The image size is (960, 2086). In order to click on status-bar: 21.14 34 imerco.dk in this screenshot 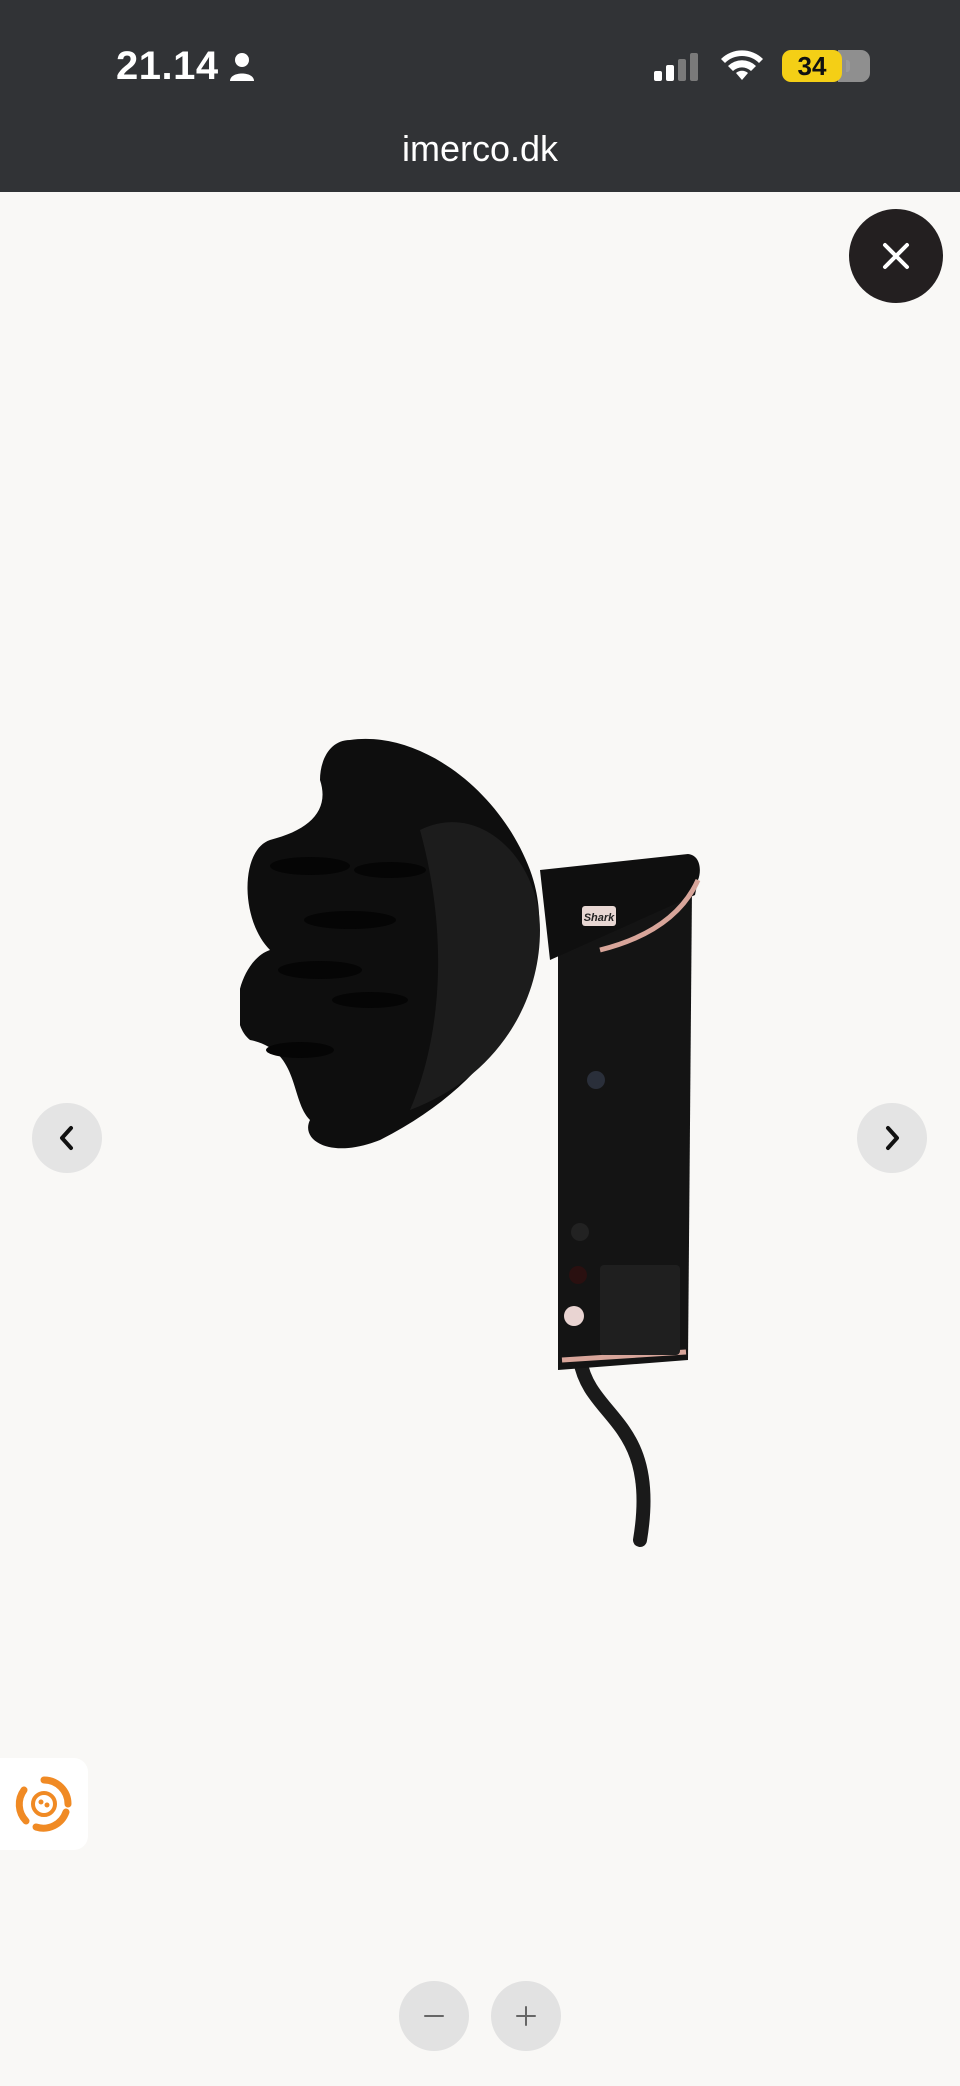, I will do `click(480, 96)`.